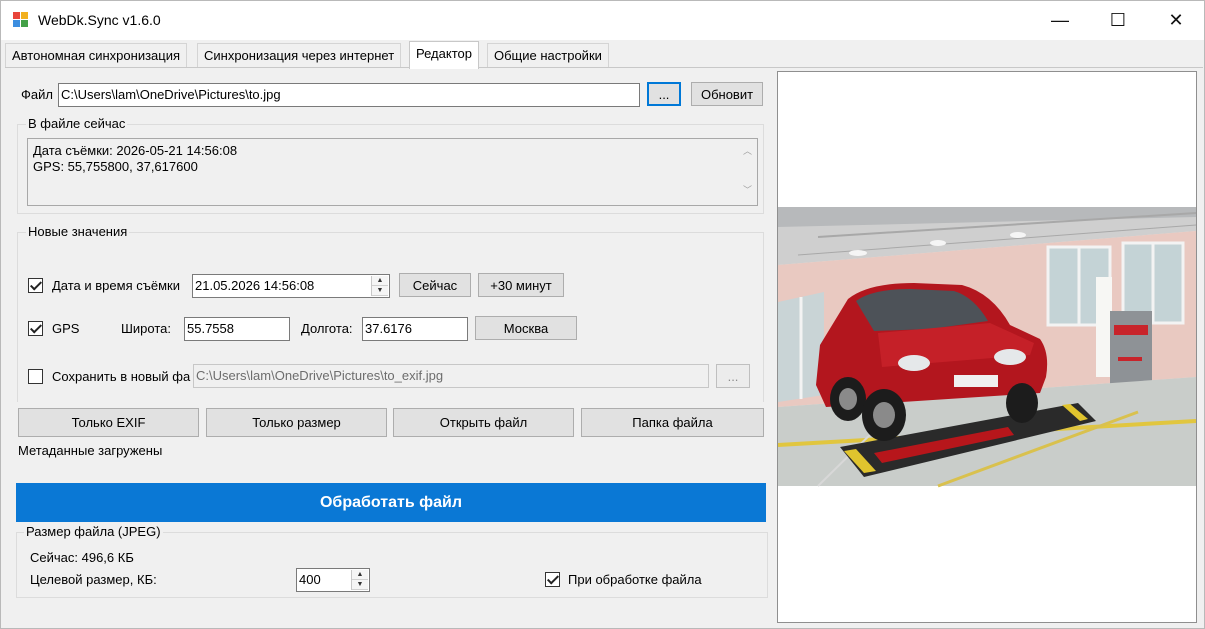  What do you see at coordinates (521, 285) in the screenshot?
I see `plus-30-minutes-button: +30 минут` at bounding box center [521, 285].